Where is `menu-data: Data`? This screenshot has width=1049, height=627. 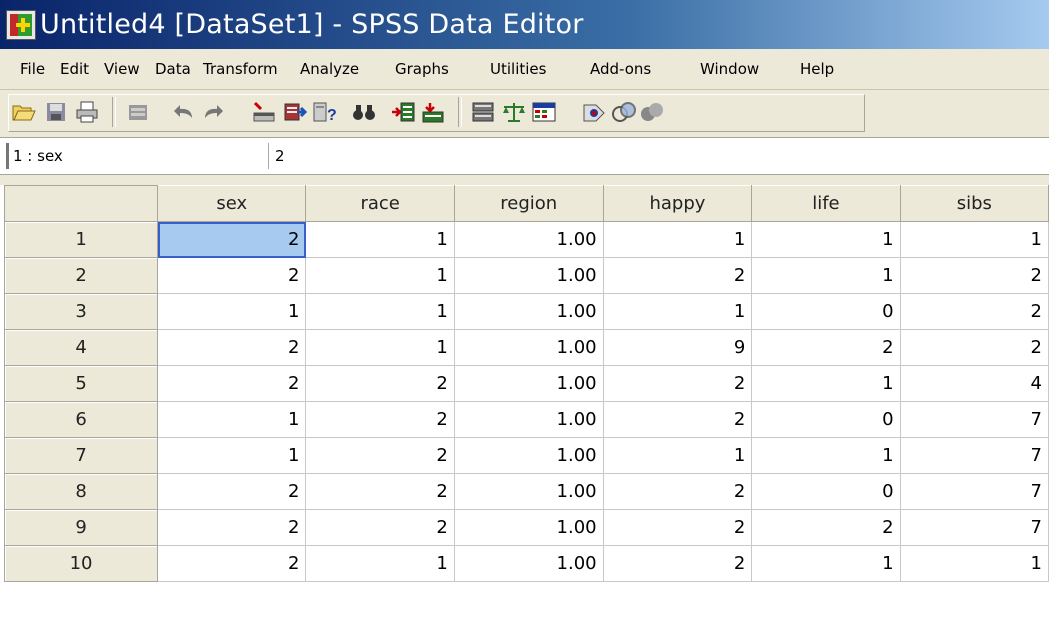 menu-data: Data is located at coordinates (173, 69).